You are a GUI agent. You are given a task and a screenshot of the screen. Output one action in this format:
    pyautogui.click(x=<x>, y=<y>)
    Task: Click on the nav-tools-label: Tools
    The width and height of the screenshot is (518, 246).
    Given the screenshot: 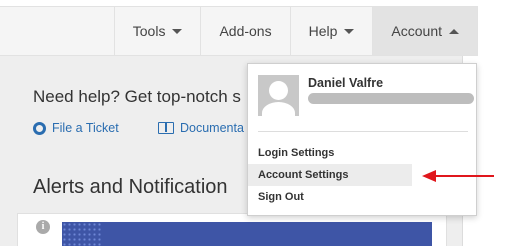 What is the action you would take?
    pyautogui.click(x=149, y=31)
    